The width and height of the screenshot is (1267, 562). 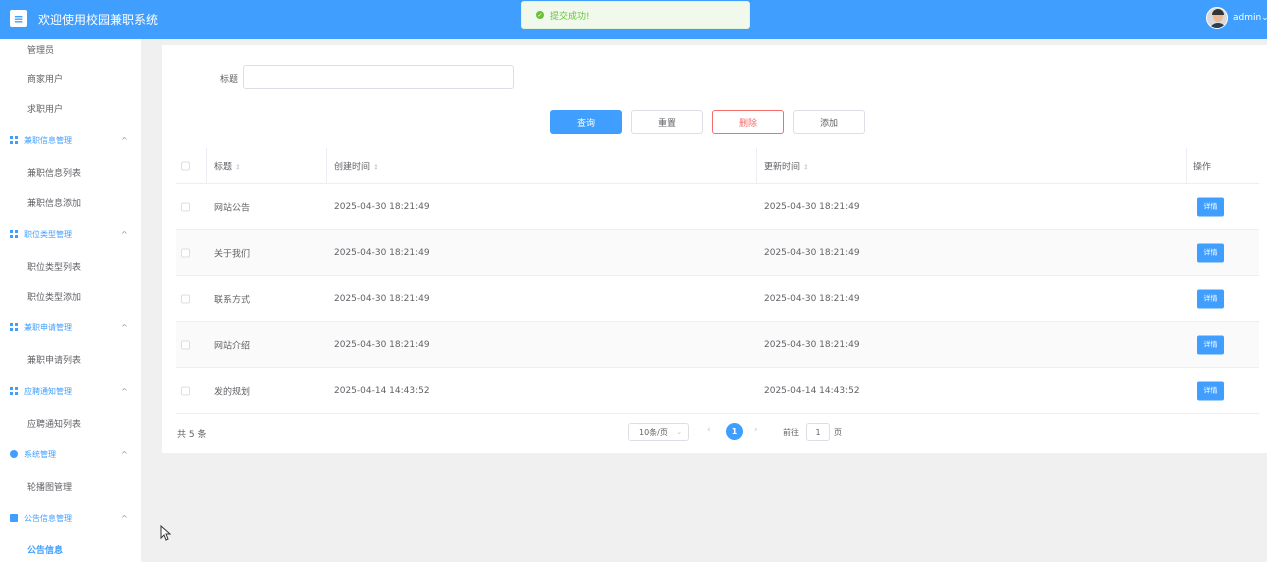 I want to click on column-header-title: 标题 ⇕, so click(x=227, y=165).